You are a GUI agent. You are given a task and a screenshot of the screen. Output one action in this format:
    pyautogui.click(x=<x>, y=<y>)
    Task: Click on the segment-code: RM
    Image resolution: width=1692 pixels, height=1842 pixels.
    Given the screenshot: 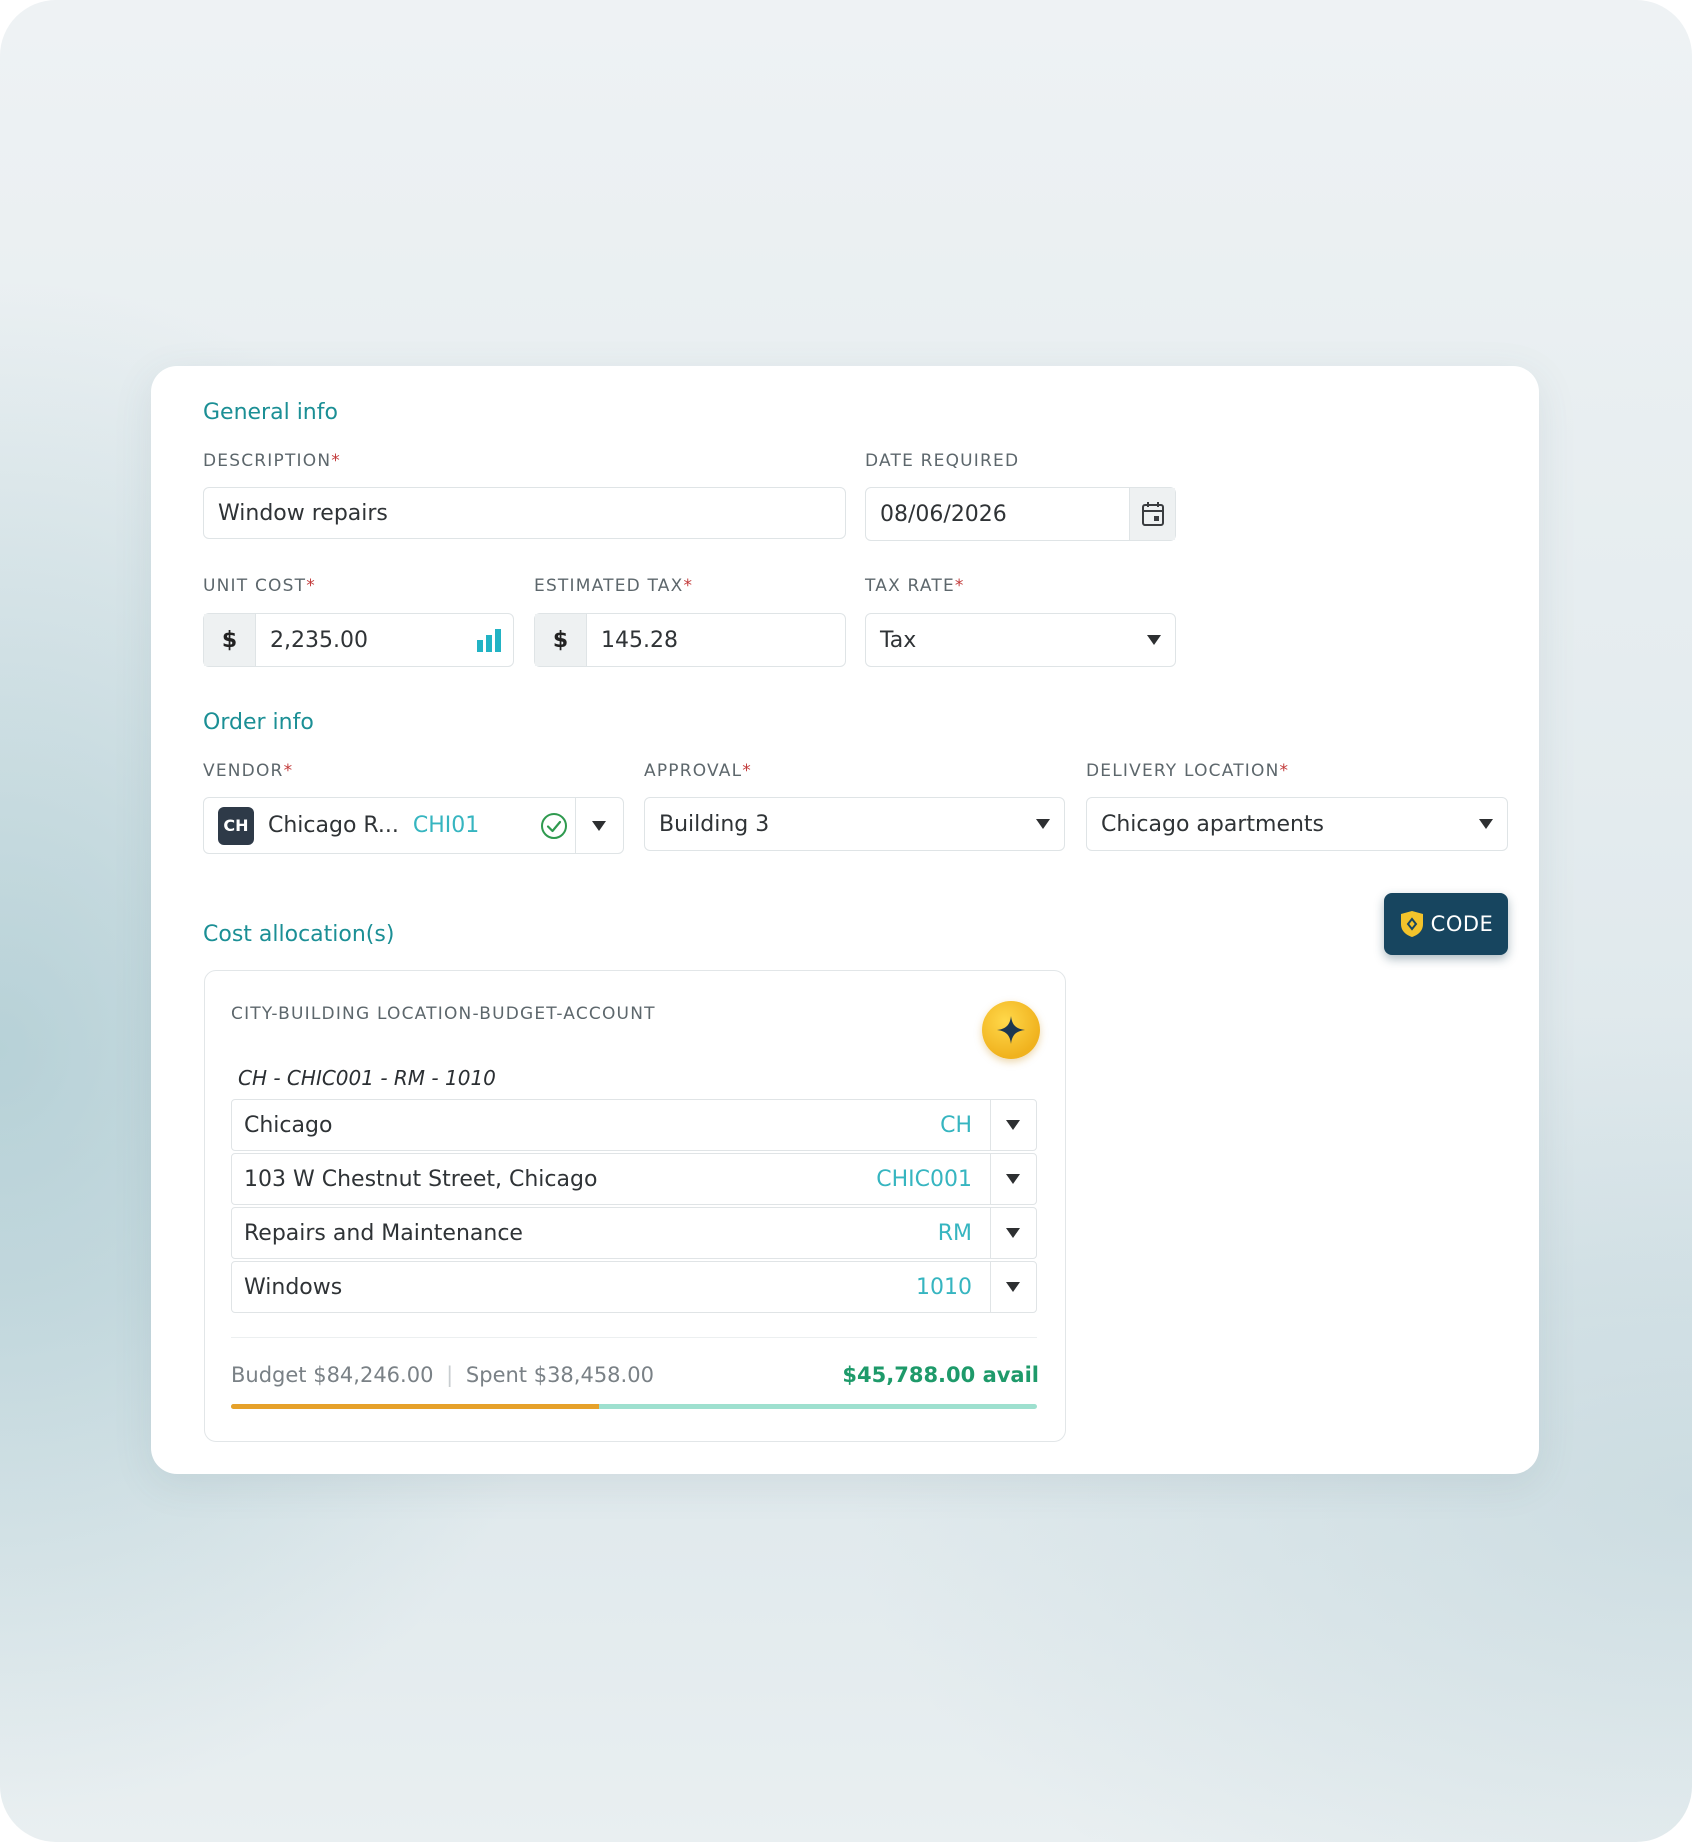 What is the action you would take?
    pyautogui.click(x=954, y=1233)
    